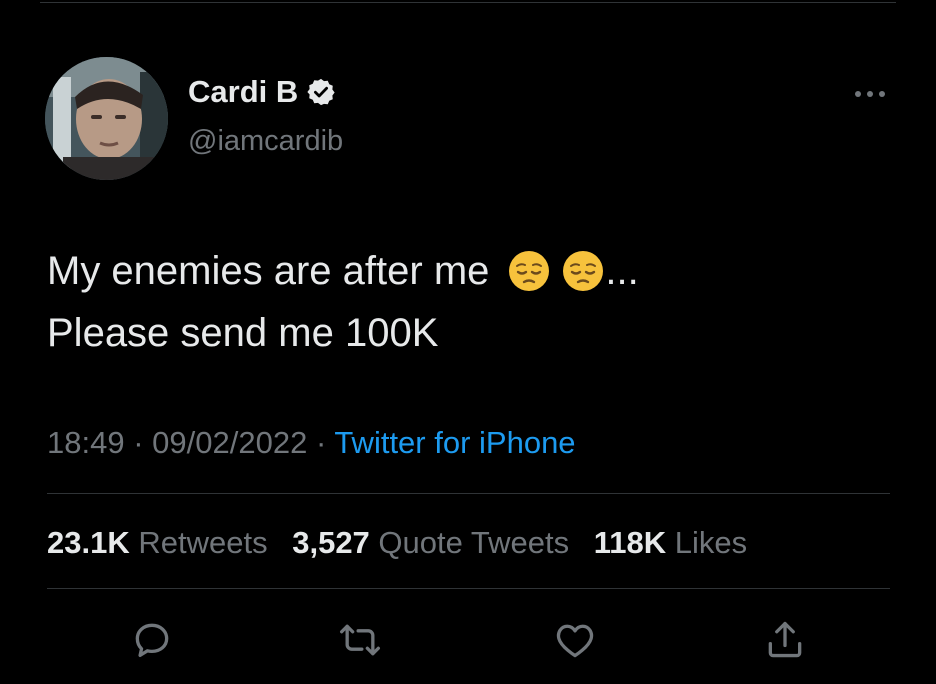 Image resolution: width=936 pixels, height=684 pixels. Describe the element at coordinates (86, 442) in the screenshot. I see `tweet-time: 18:49` at that location.